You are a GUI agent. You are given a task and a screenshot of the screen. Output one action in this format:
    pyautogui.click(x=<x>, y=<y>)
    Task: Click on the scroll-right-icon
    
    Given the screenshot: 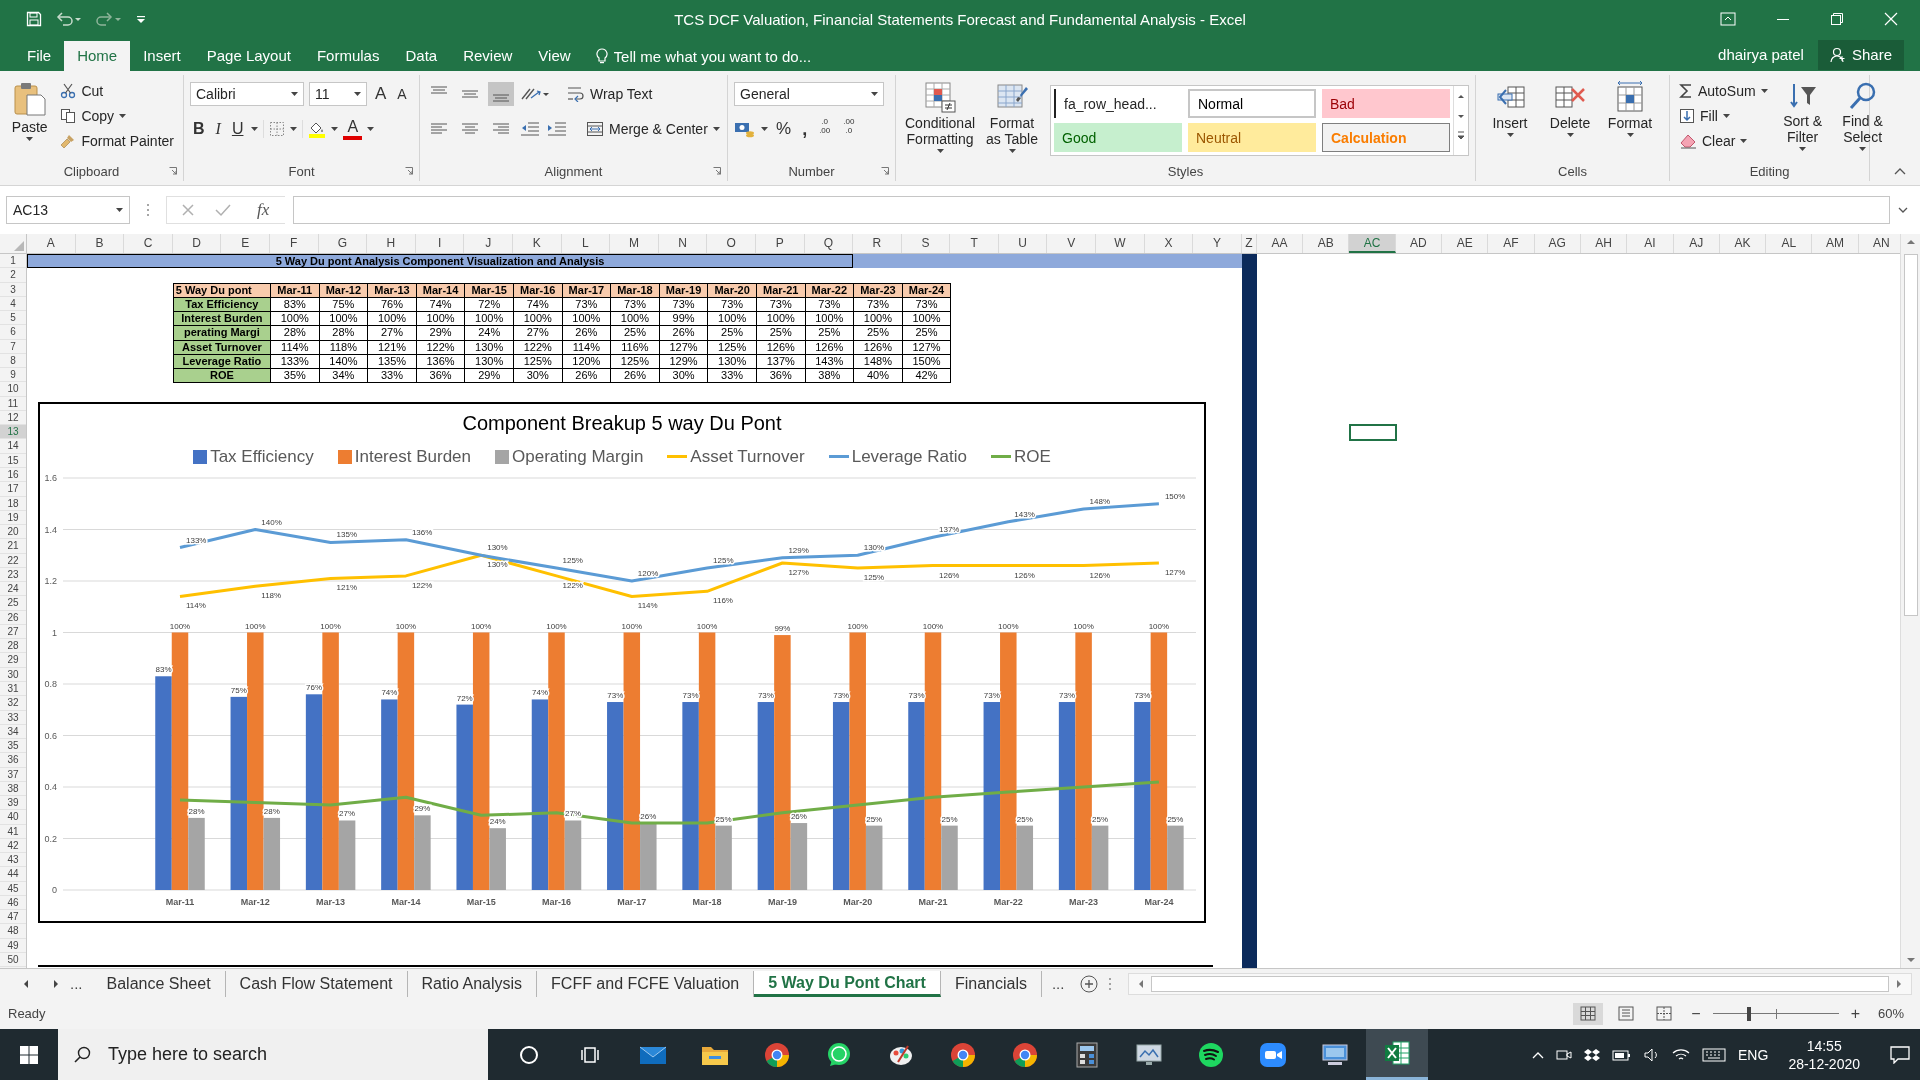 What is the action you would take?
    pyautogui.click(x=1899, y=983)
    